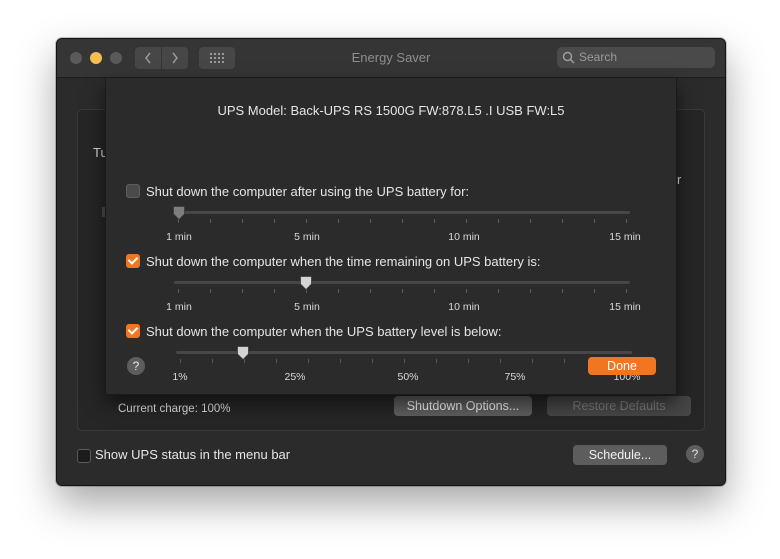 This screenshot has width=780, height=559. Describe the element at coordinates (636, 57) in the screenshot. I see `search-field: Search` at that location.